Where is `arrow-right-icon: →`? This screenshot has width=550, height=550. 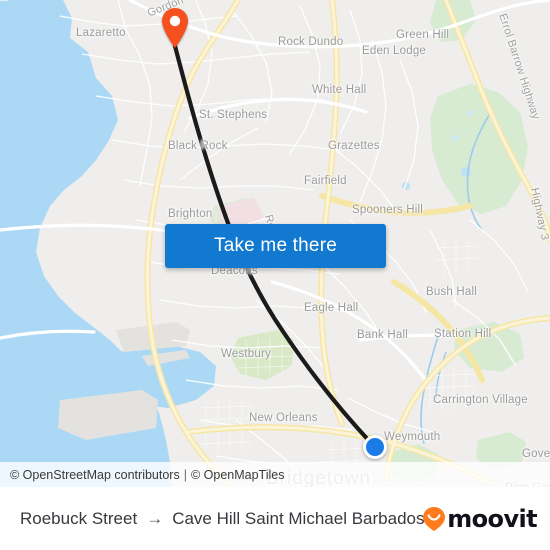
arrow-right-icon: → is located at coordinates (155, 518).